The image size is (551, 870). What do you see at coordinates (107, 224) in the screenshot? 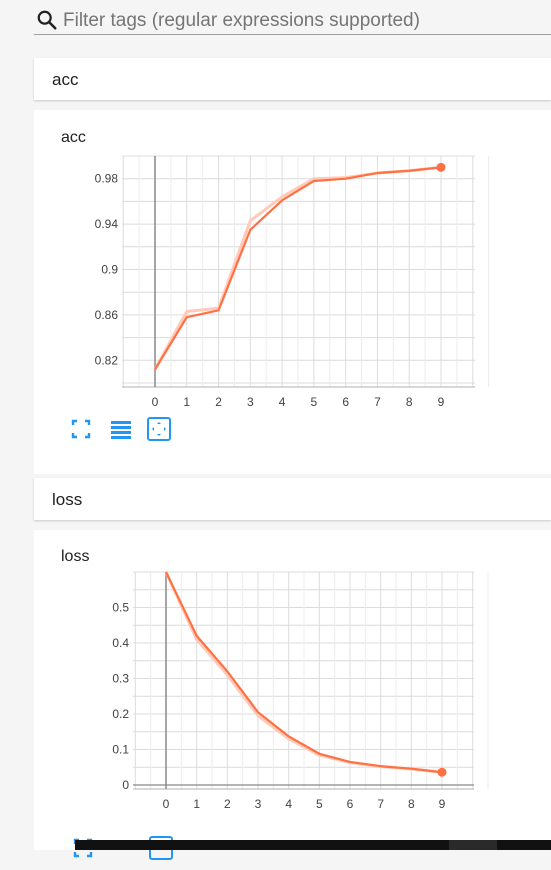
I see `y-tick-label: 0.94` at bounding box center [107, 224].